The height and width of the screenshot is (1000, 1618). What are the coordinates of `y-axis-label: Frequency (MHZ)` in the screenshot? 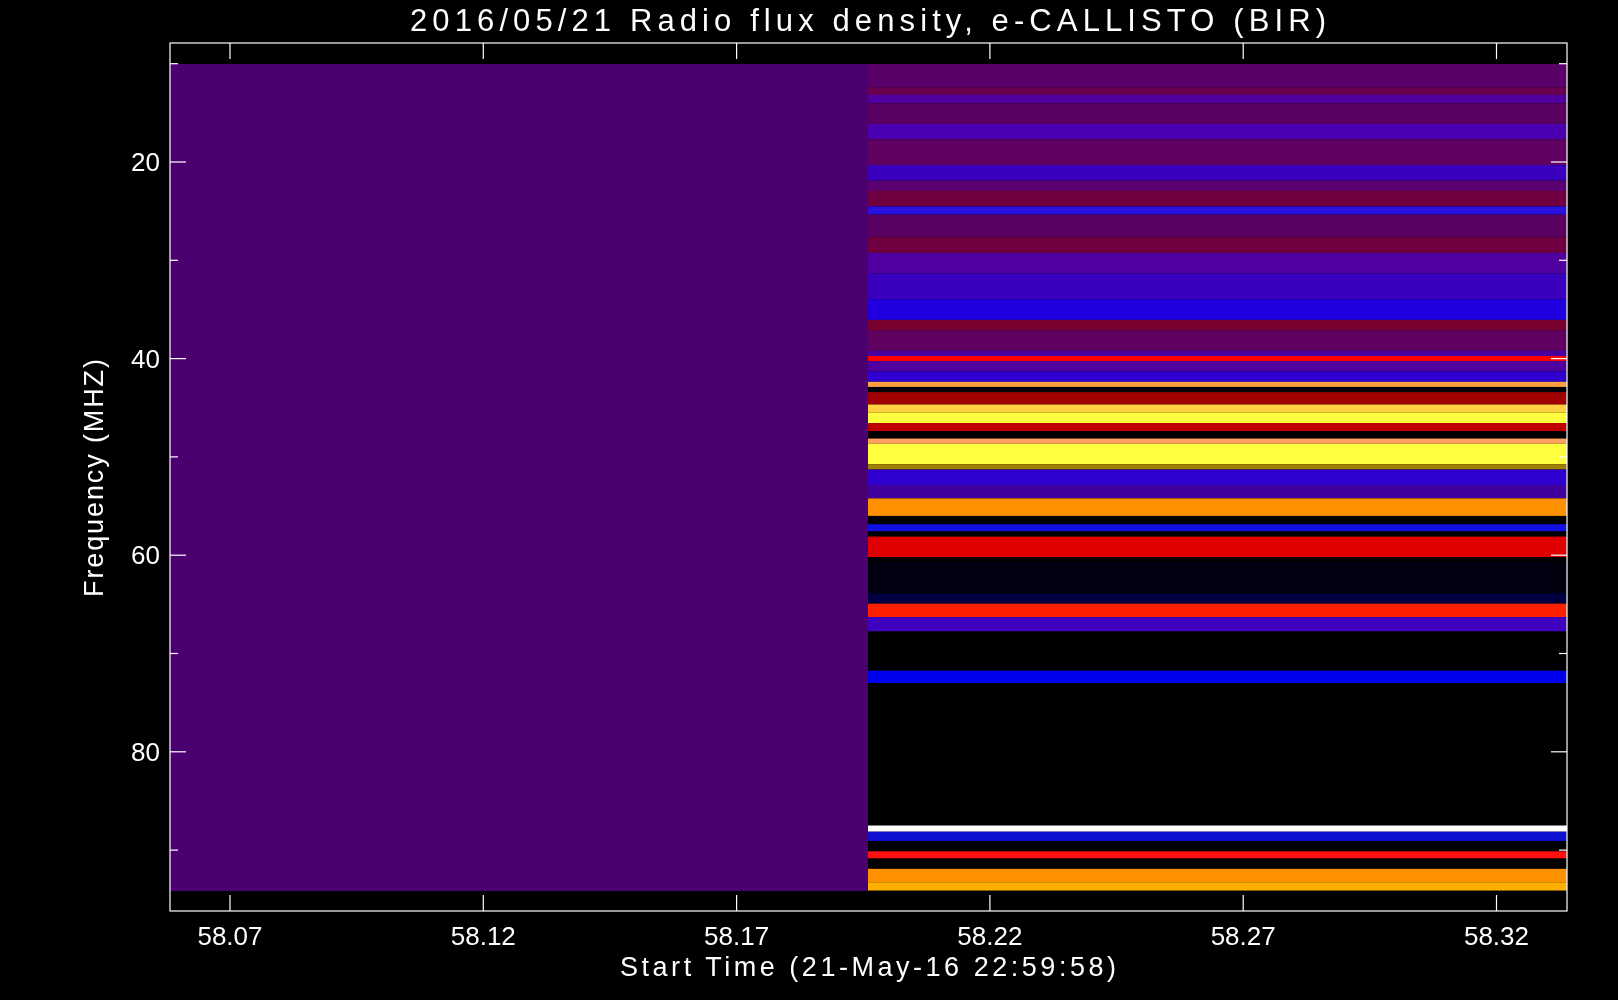 It's located at (94, 478).